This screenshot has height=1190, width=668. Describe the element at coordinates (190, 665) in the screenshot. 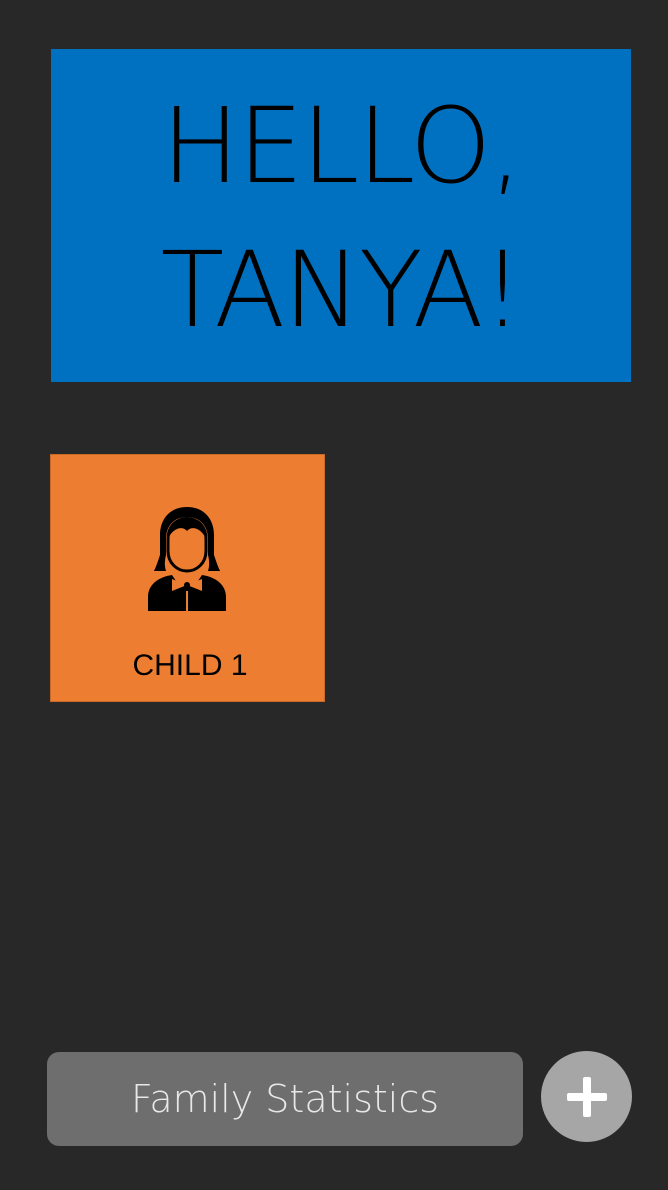

I see `child-label: CHILD 1` at that location.